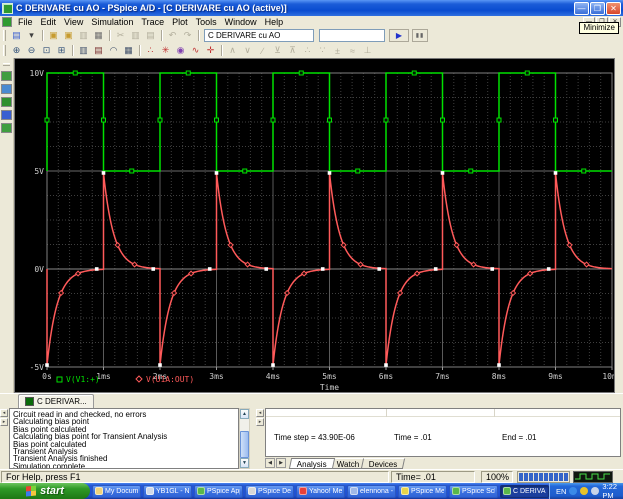 This screenshot has width=623, height=499. I want to click on new-simulation-icon, so click(6, 76).